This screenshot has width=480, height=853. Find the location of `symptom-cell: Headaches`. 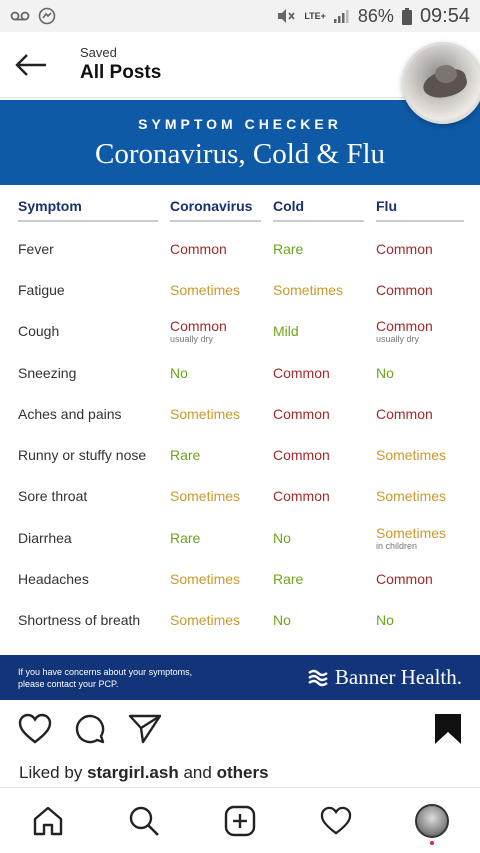

symptom-cell: Headaches is located at coordinates (94, 578).